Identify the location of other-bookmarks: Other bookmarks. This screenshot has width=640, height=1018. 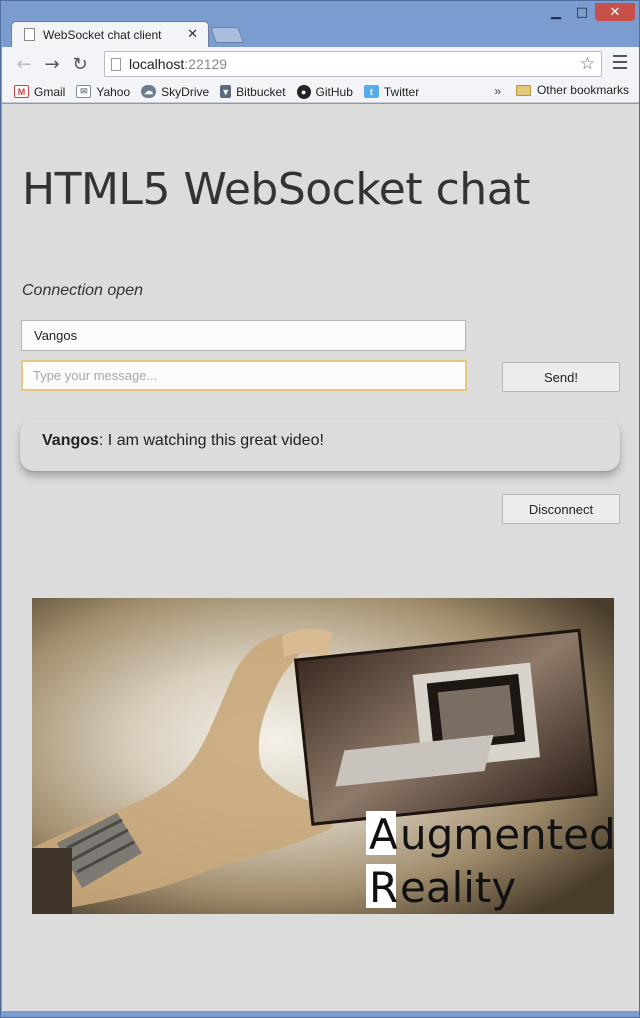
(572, 90).